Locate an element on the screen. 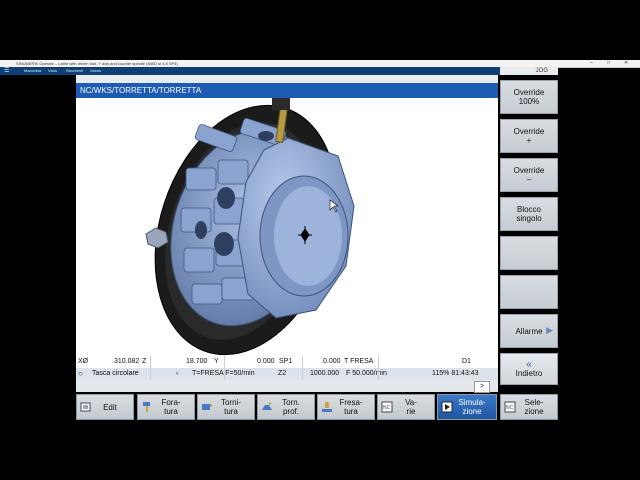 This screenshot has height=480, width=640. drill-icon is located at coordinates (146, 407).